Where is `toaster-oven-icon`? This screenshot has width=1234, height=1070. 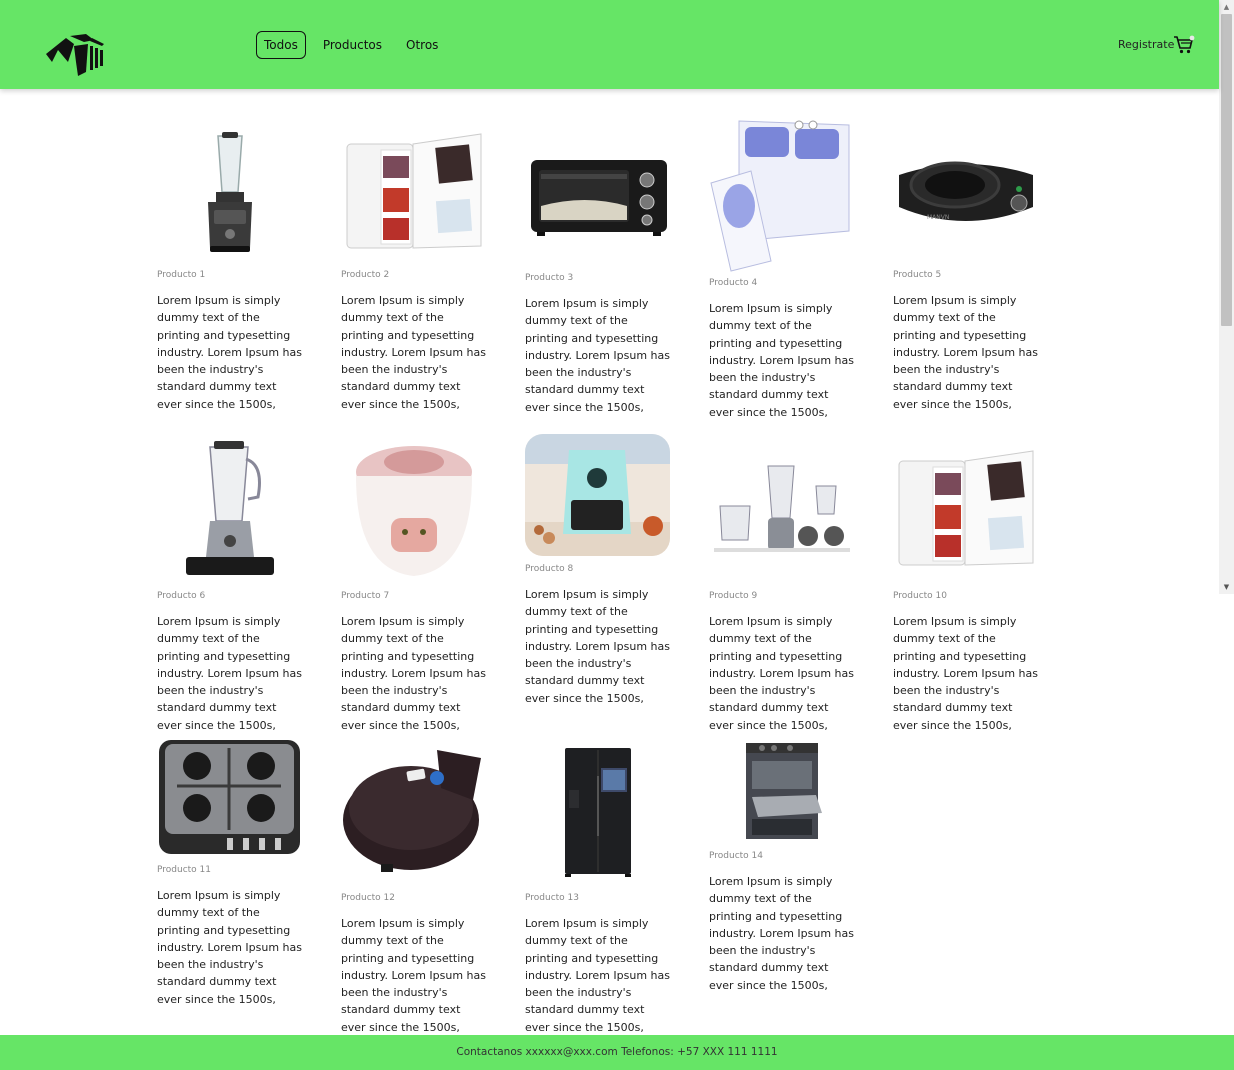 toaster-oven-icon is located at coordinates (597, 194).